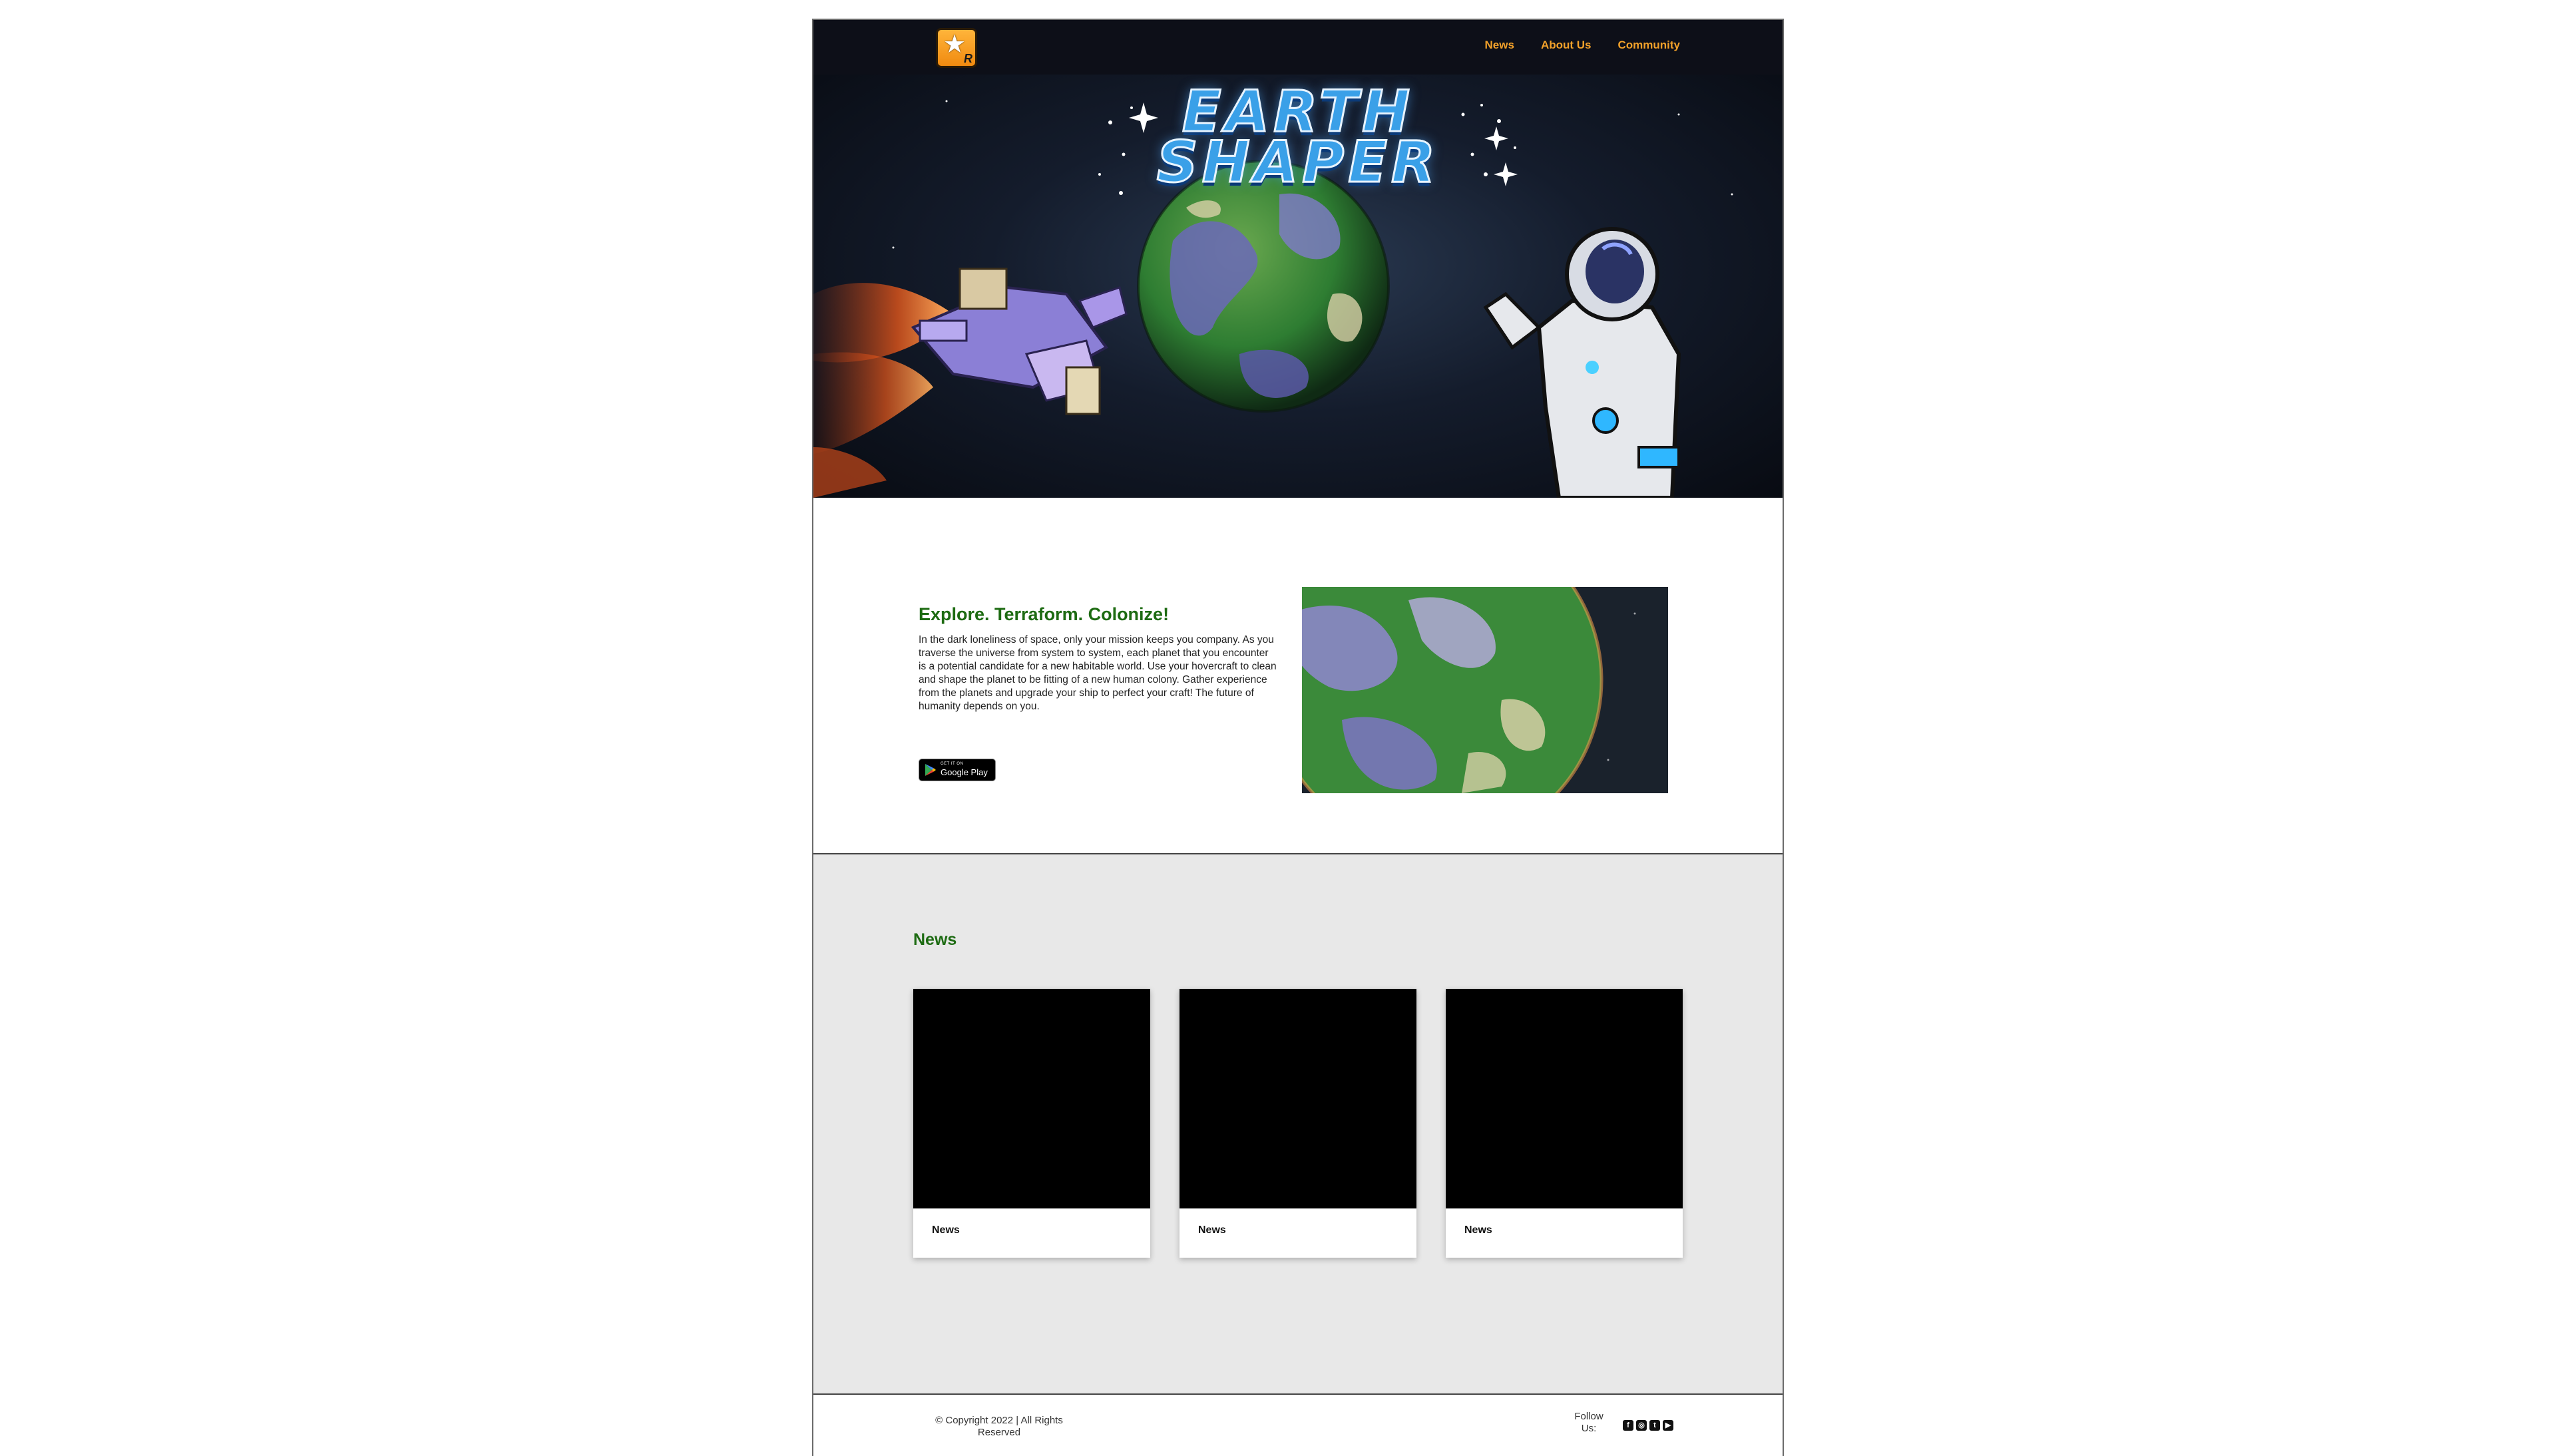 The image size is (2564, 1456). I want to click on google-play-icon, so click(930, 770).